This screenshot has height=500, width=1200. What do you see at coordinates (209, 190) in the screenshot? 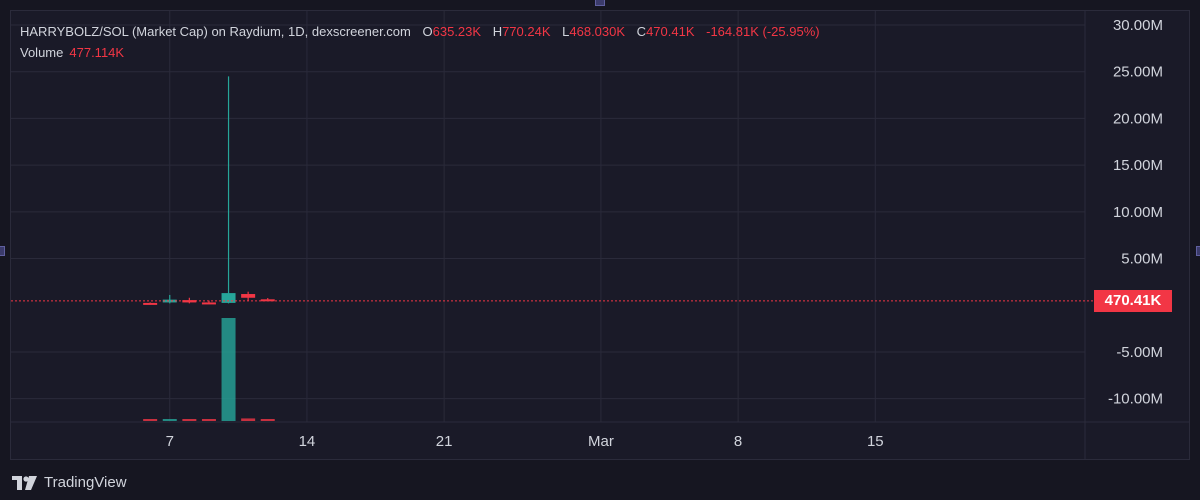
I see `candle-layer` at bounding box center [209, 190].